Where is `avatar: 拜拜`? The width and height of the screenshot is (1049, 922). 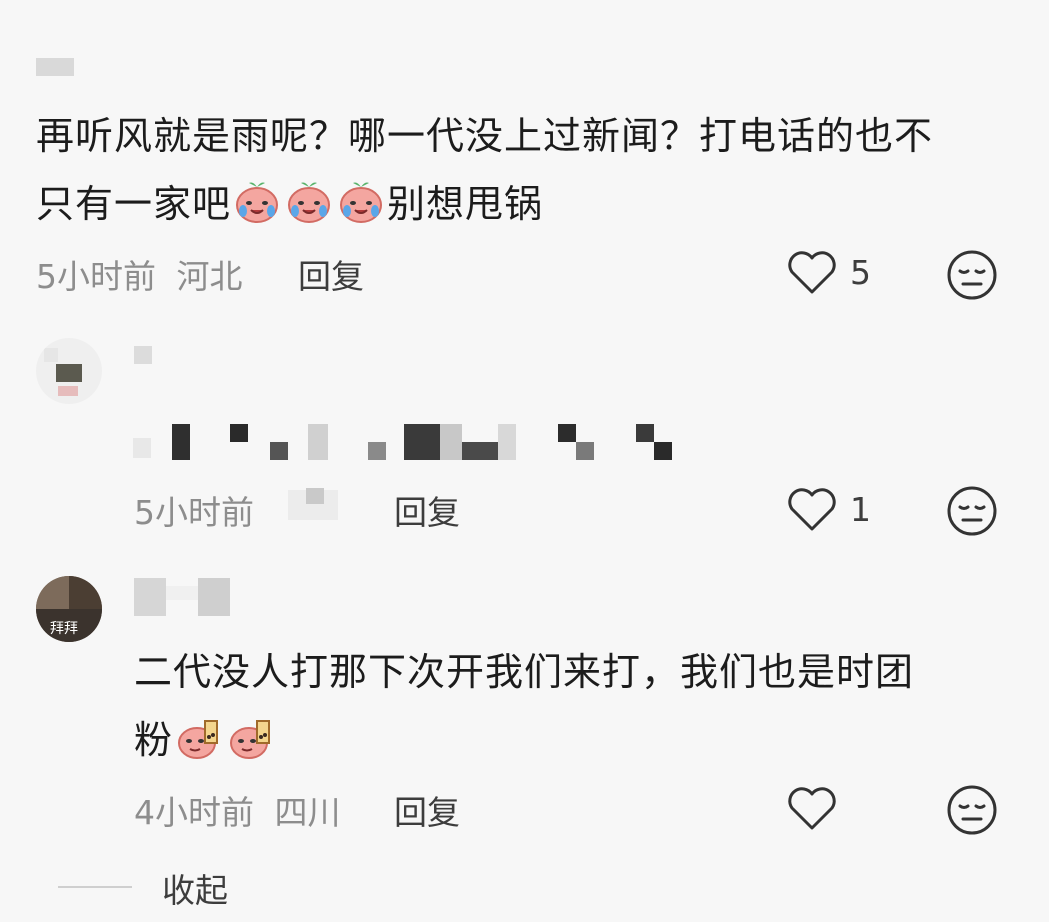
avatar: 拜拜 is located at coordinates (69, 609).